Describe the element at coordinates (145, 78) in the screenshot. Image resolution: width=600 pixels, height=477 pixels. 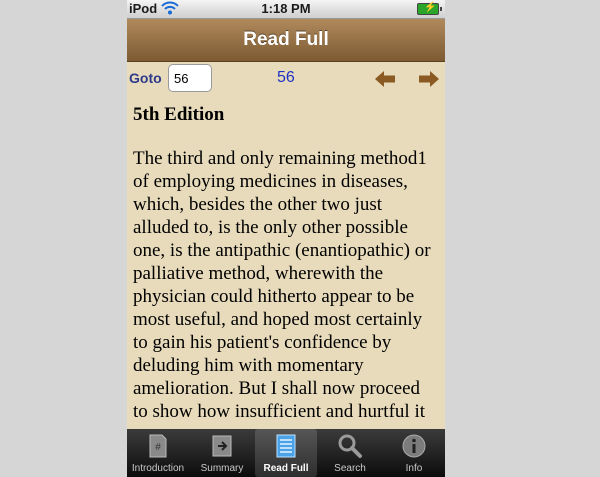
I see `goto-label: Goto` at that location.